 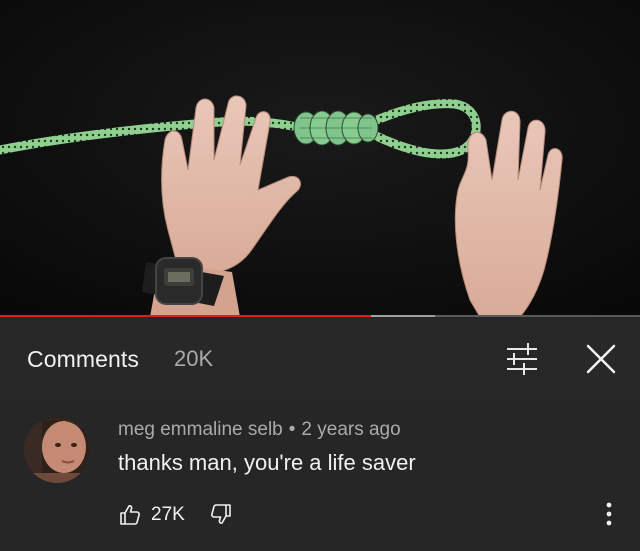 What do you see at coordinates (194, 358) in the screenshot?
I see `comments-count: 20K` at bounding box center [194, 358].